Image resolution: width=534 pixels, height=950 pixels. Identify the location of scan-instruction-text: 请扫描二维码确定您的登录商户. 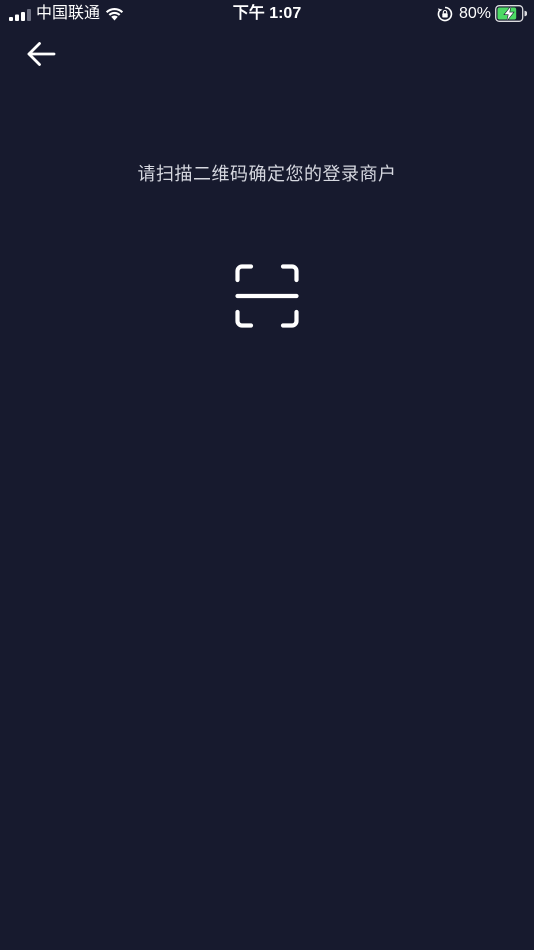
(267, 174).